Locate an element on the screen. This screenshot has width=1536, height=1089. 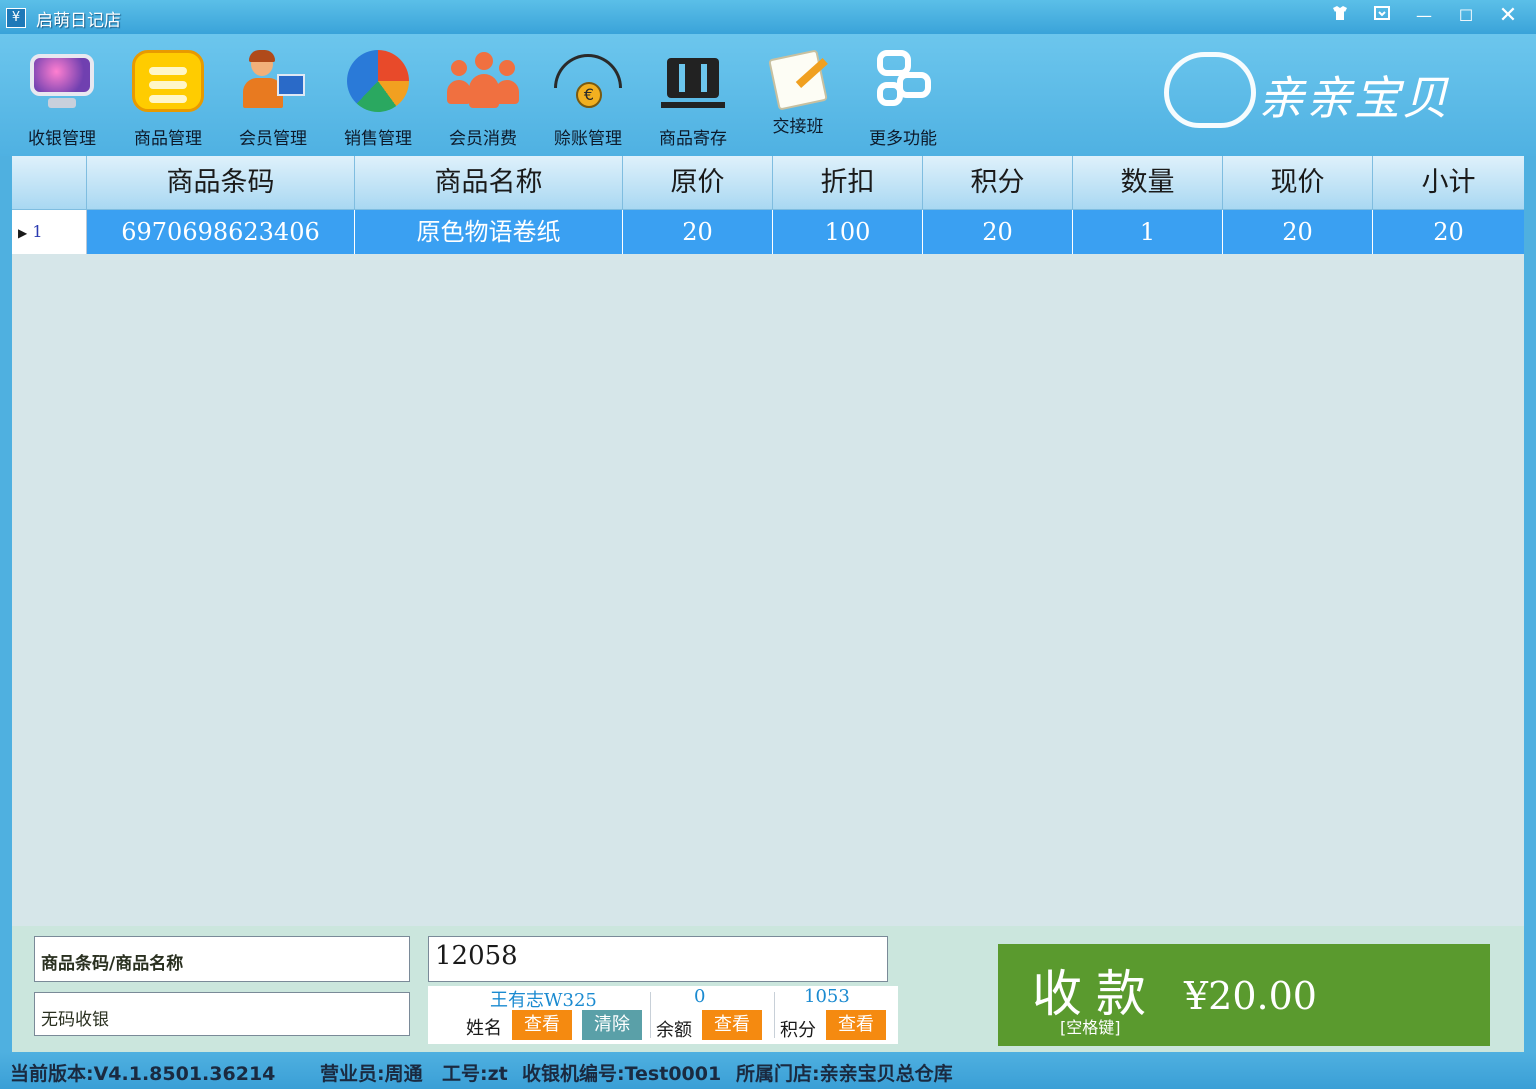
row-pointer-icon: ▶ is located at coordinates (23, 233).